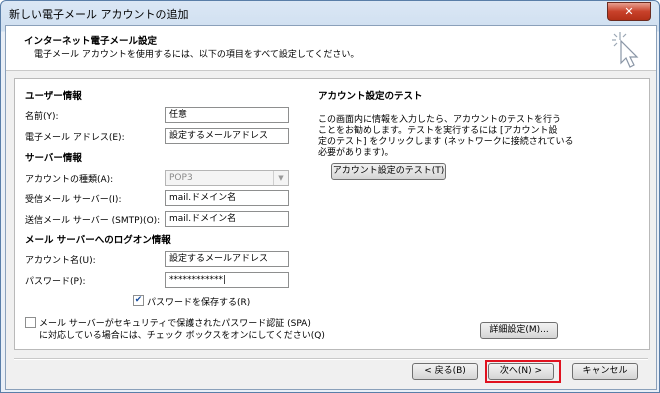 The height and width of the screenshot is (393, 660). What do you see at coordinates (521, 371) in the screenshot?
I see `next-button: 次へ(N) >` at bounding box center [521, 371].